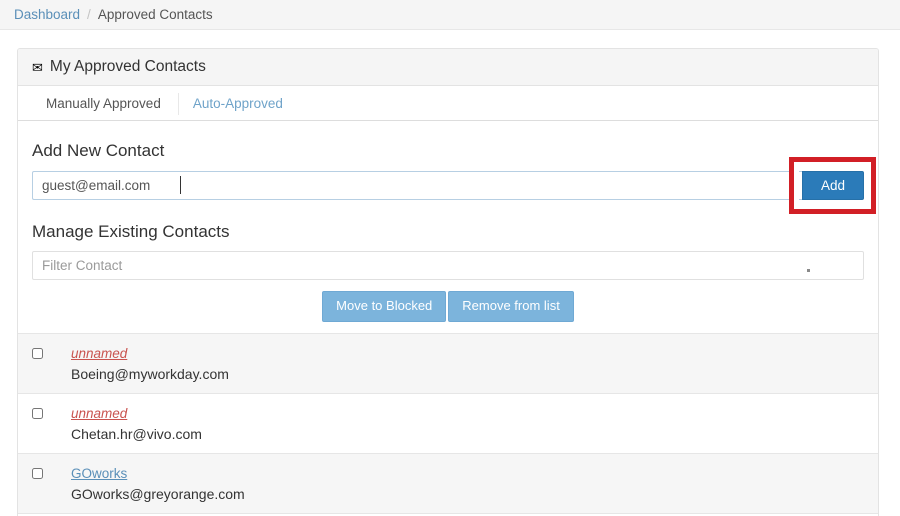 This screenshot has width=900, height=516. Describe the element at coordinates (136, 424) in the screenshot. I see `contact-row-info: unnamed Chetan.hr@vivo.com` at that location.